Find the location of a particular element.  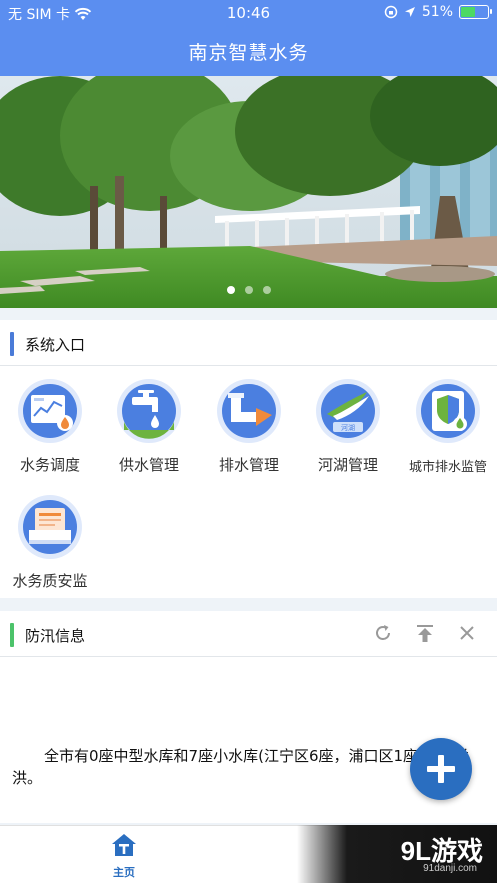

shield-drainage-icon is located at coordinates (448, 411).